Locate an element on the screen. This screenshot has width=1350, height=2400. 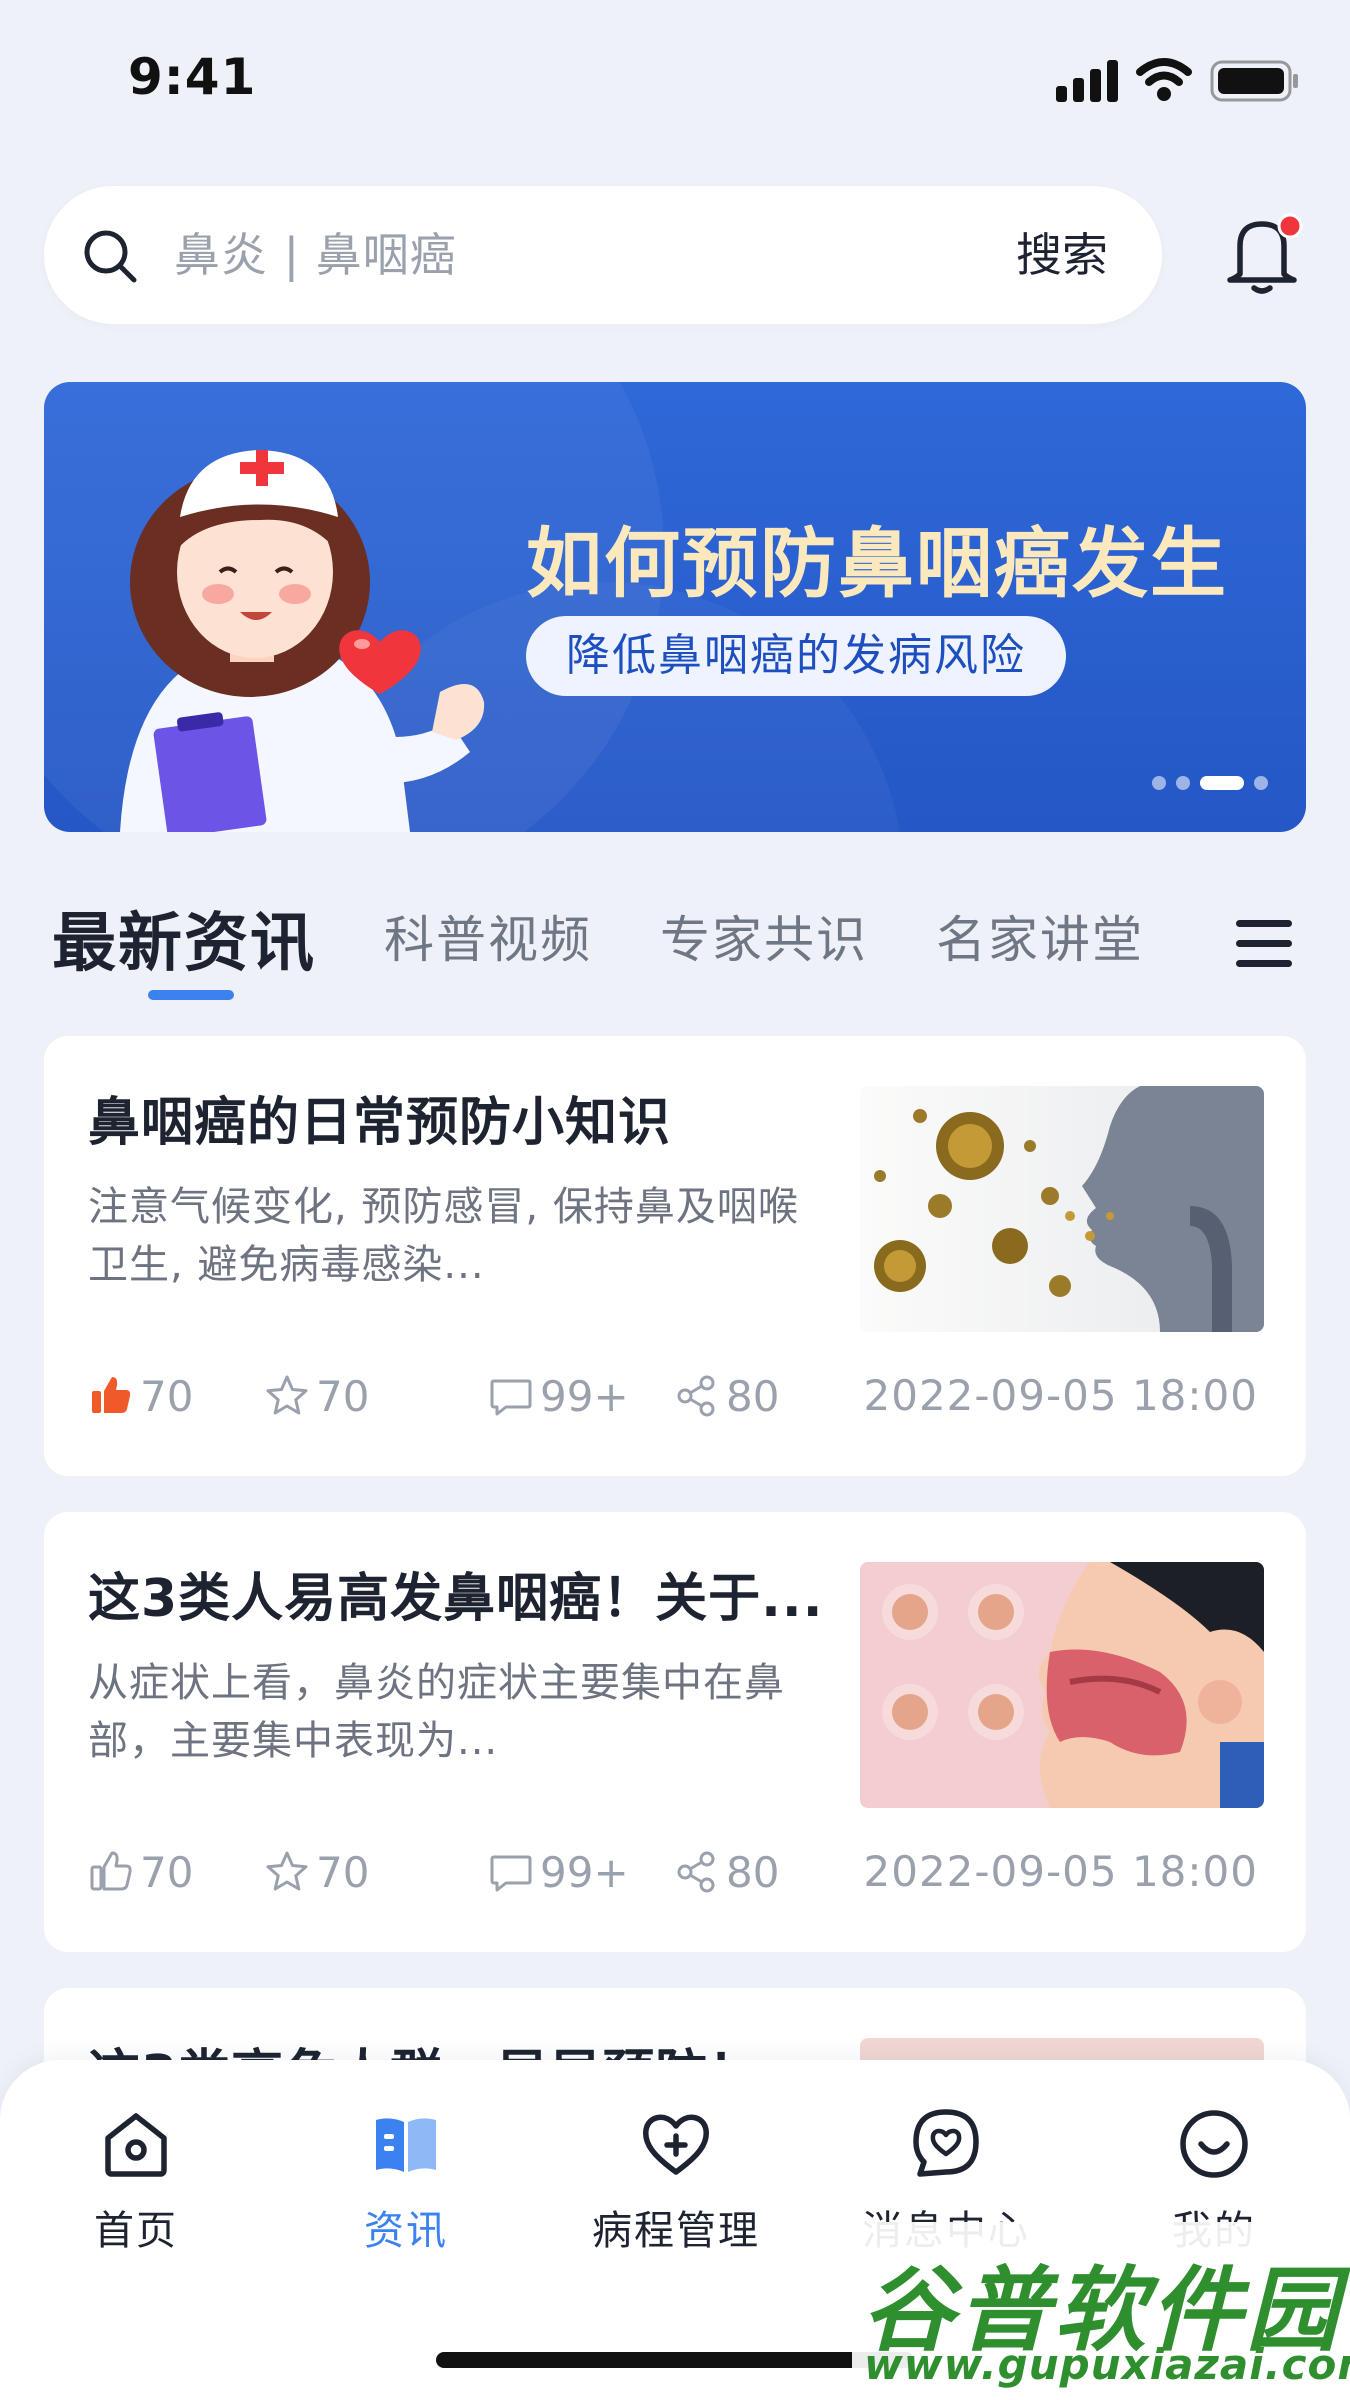
tab-famous-lectures: 名家讲堂 is located at coordinates (1040, 936).